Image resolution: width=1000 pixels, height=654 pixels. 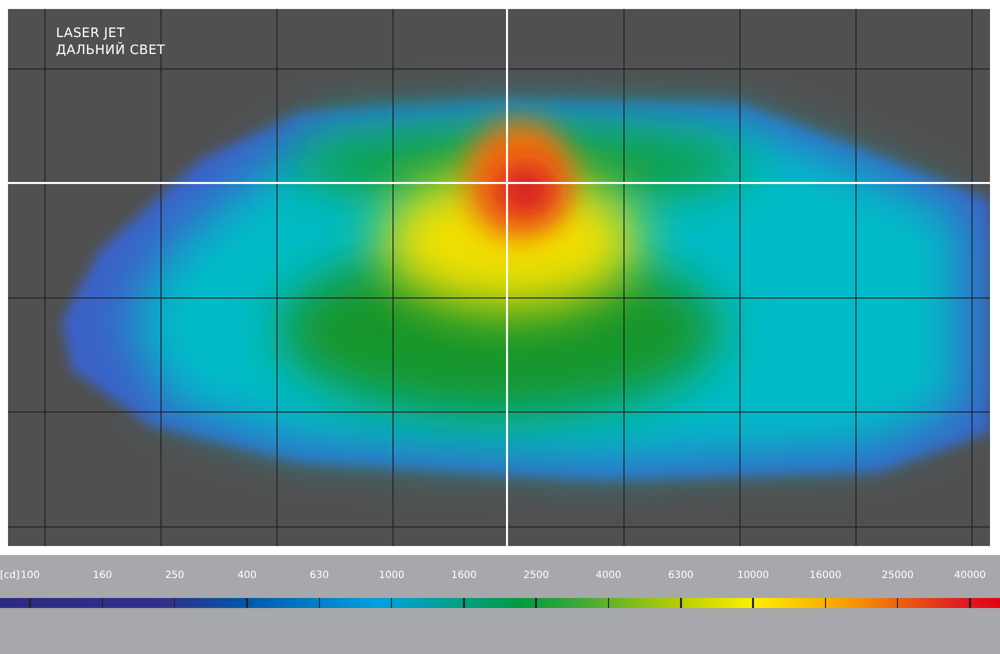 What do you see at coordinates (898, 576) in the screenshot?
I see `scale-label: 25000` at bounding box center [898, 576].